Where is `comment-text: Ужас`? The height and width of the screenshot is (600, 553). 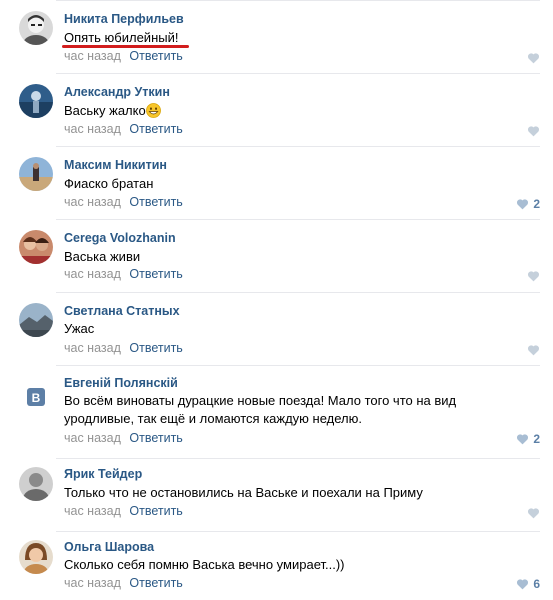
comment-text: Ужас is located at coordinates (79, 328).